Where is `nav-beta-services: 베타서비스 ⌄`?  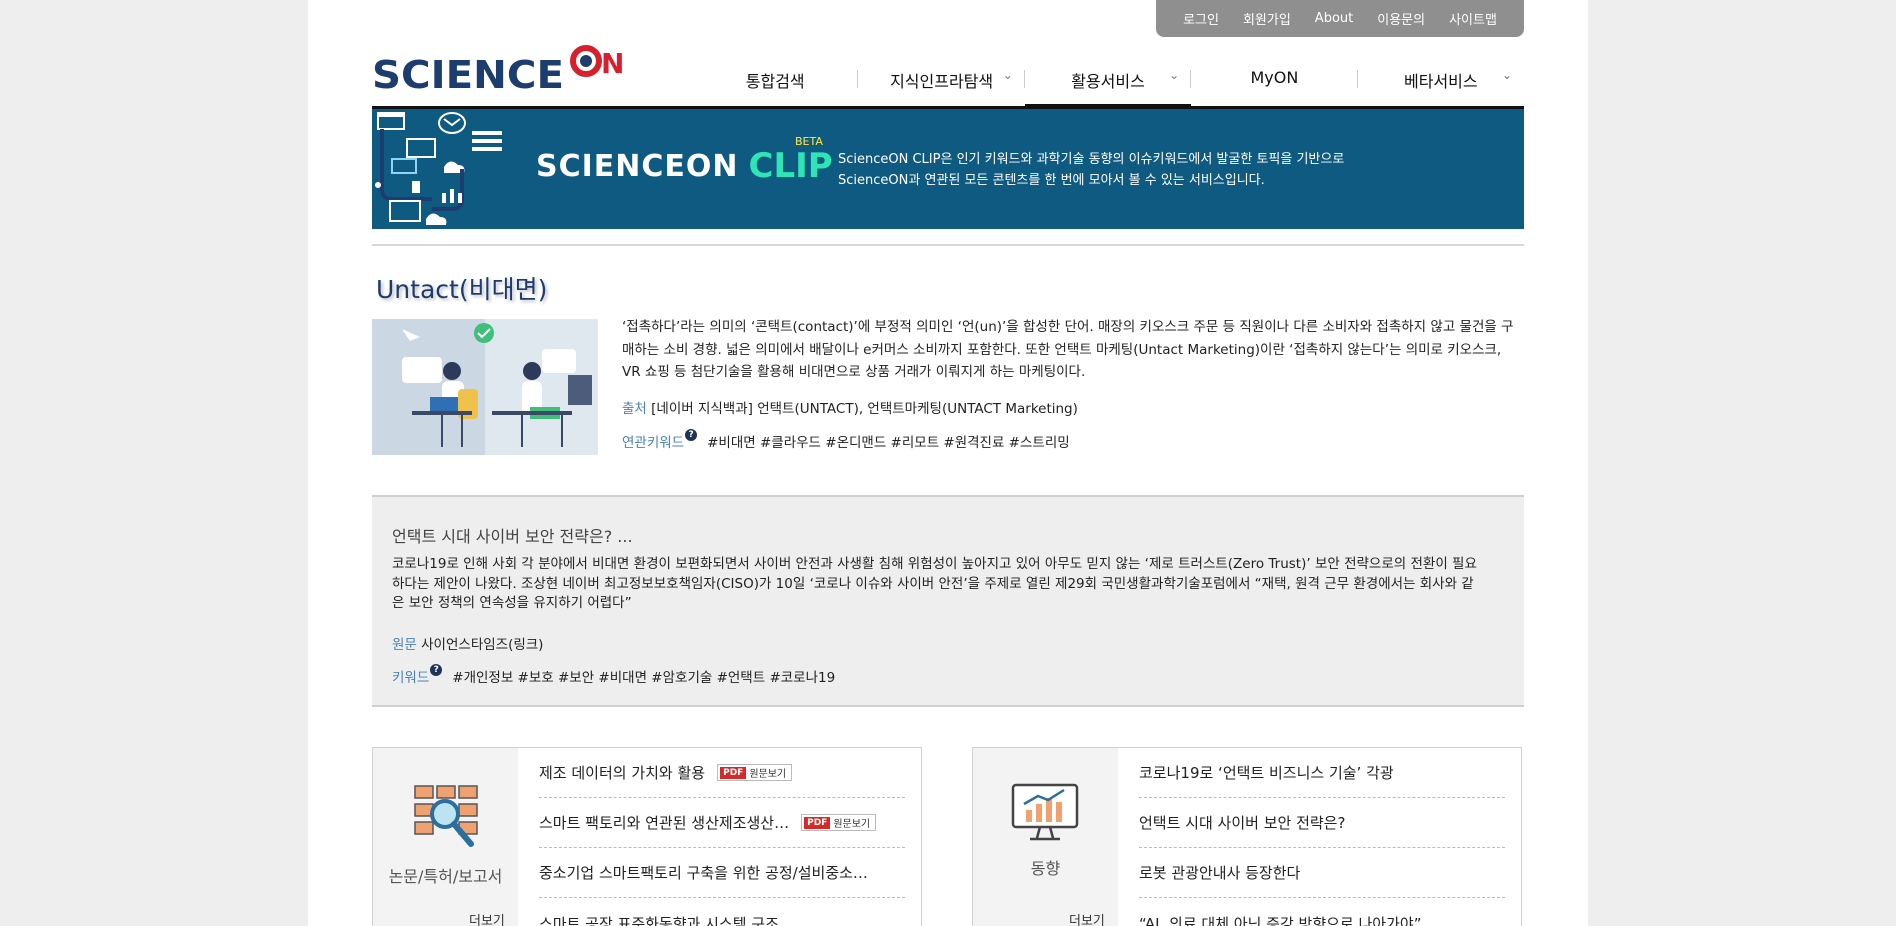 nav-beta-services: 베타서비스 ⌄ is located at coordinates (1441, 82).